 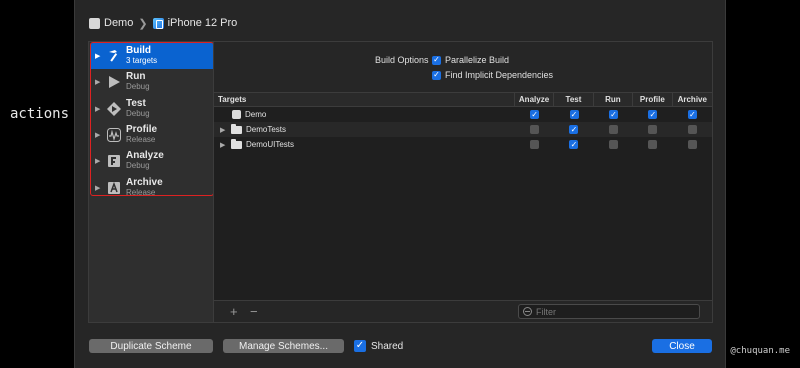 What do you see at coordinates (143, 23) in the screenshot?
I see `chevron-right-icon: ❯` at bounding box center [143, 23].